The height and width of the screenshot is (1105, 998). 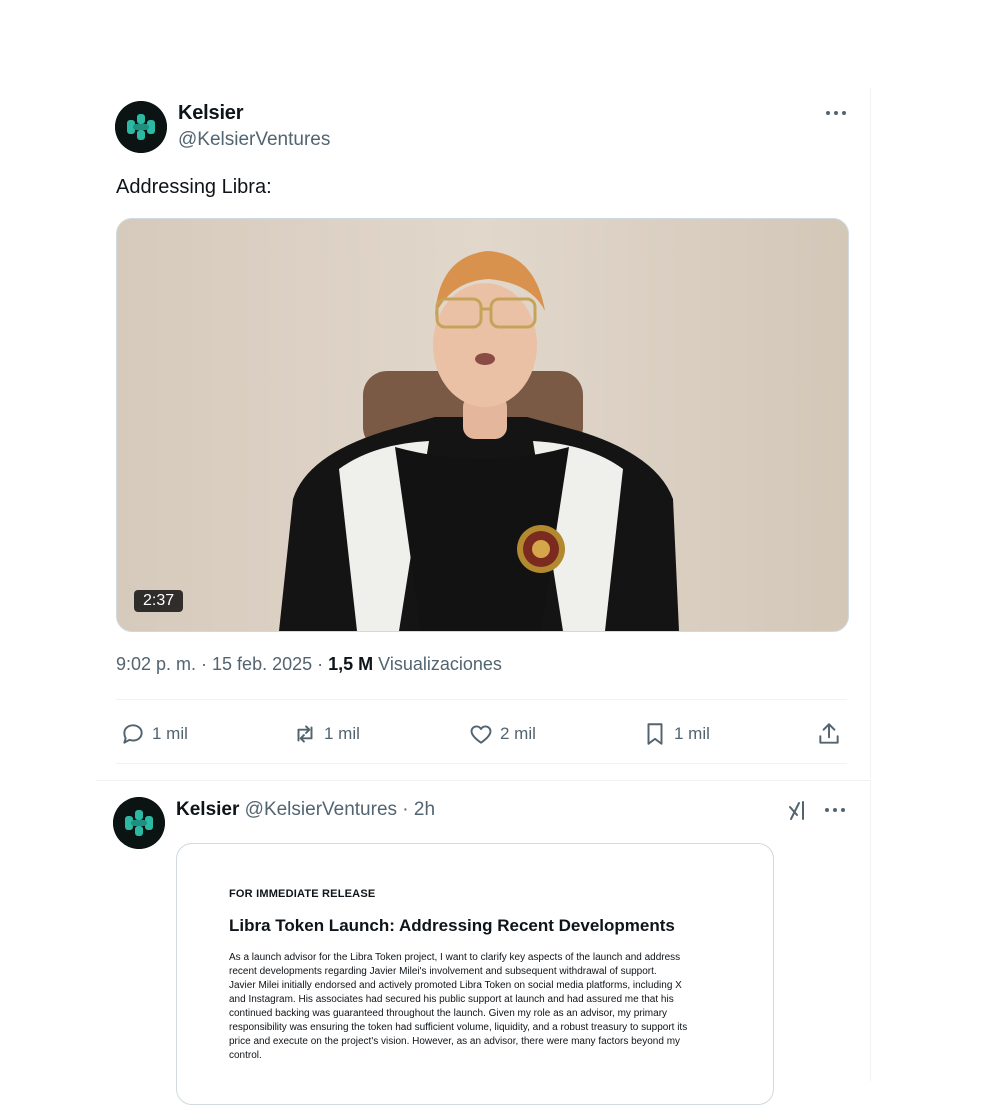 What do you see at coordinates (254, 140) in the screenshot?
I see `author-handle: @KelsierVentures` at bounding box center [254, 140].